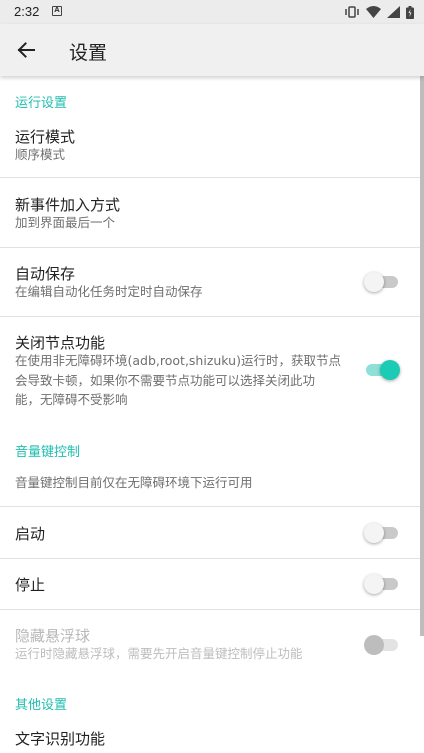 The image size is (424, 753). I want to click on setting-summary: 顺序模式, so click(40, 154).